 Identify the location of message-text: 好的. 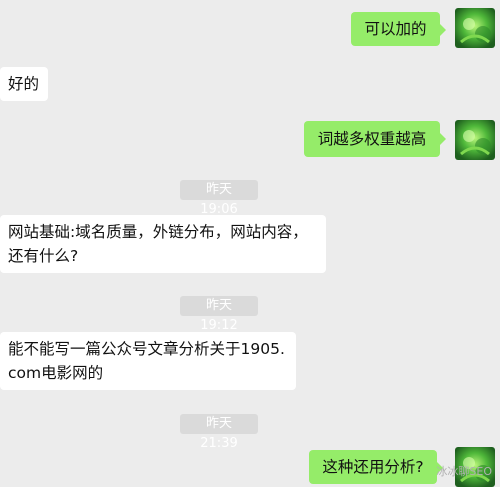
(24, 84).